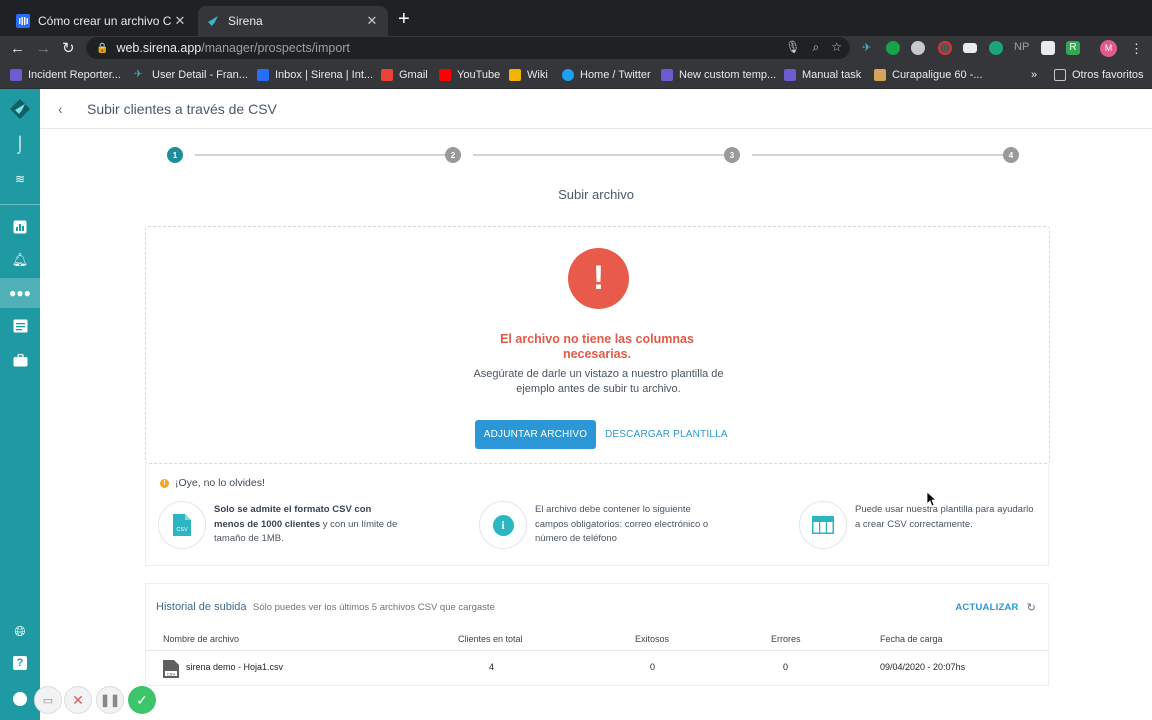  I want to click on sidebar-item-hook: ⌡, so click(20, 145).